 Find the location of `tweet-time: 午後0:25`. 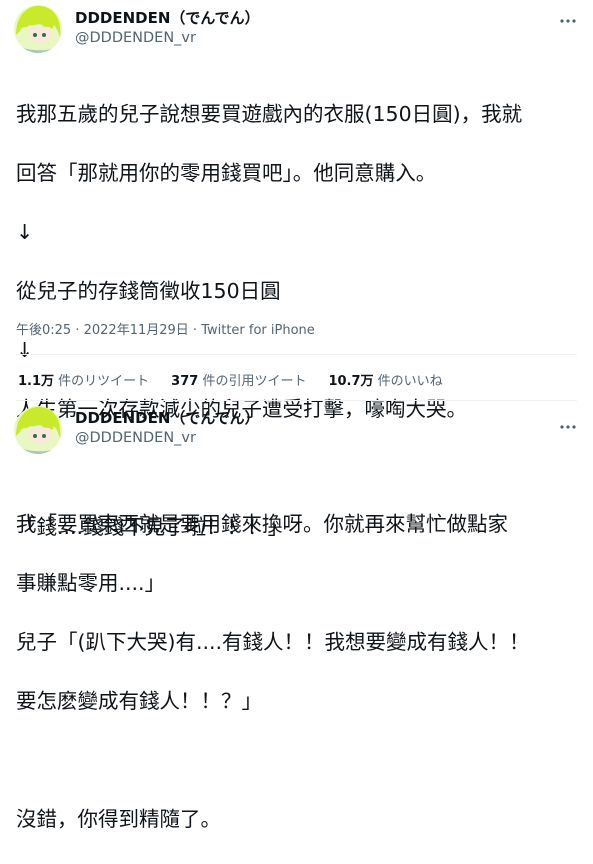

tweet-time: 午後0:25 is located at coordinates (43, 330).